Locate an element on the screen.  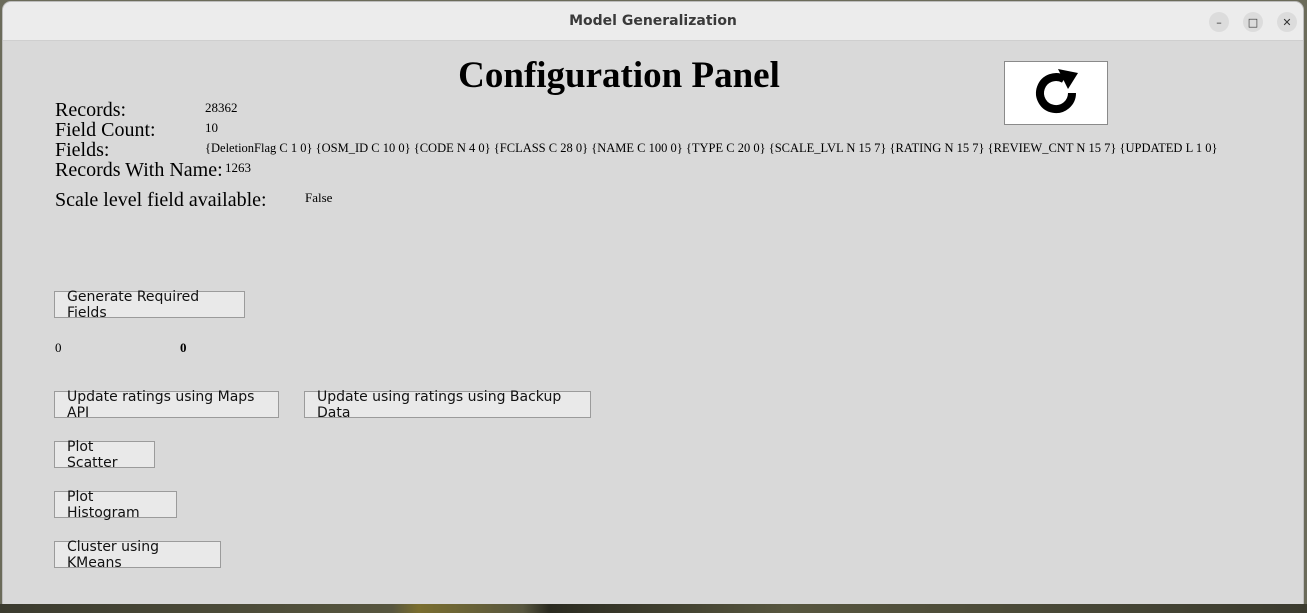
title-bar: Model Generalization – □ ✕ is located at coordinates (653, 21).